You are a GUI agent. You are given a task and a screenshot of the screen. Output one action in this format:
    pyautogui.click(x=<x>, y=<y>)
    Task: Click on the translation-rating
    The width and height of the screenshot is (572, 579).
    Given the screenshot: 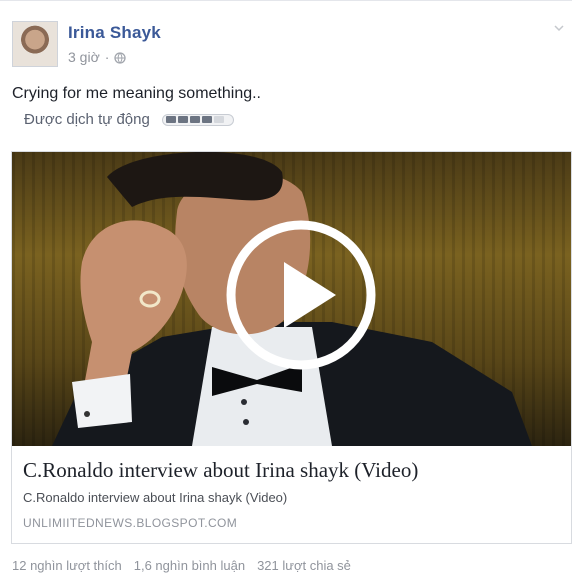 What is the action you would take?
    pyautogui.click(x=197, y=119)
    